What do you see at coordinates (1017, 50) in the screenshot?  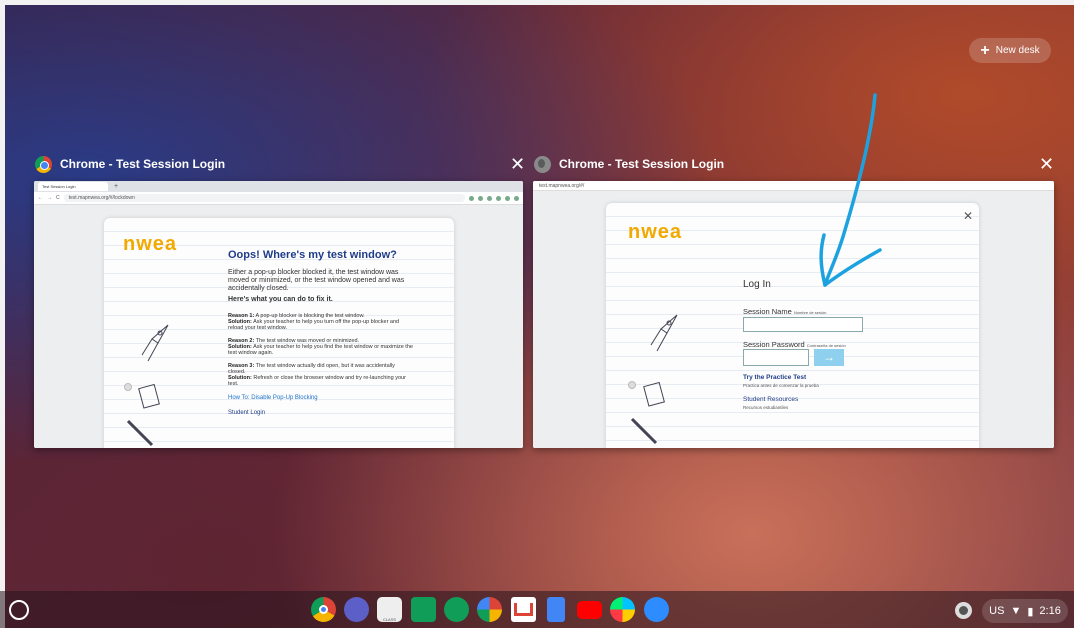 I see `new-desk-label: New desk` at bounding box center [1017, 50].